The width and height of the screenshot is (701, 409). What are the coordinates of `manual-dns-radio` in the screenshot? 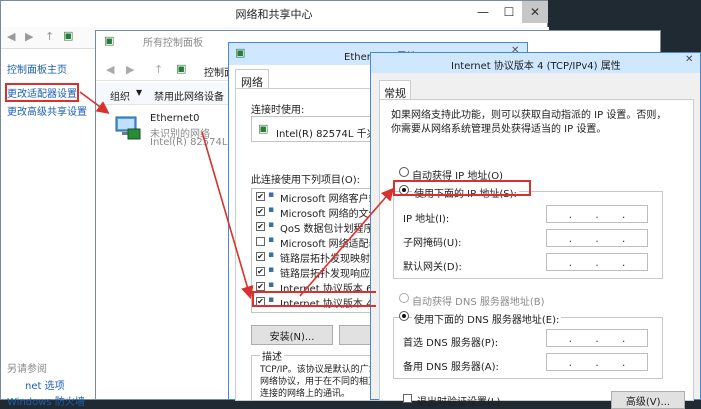 It's located at (404, 316).